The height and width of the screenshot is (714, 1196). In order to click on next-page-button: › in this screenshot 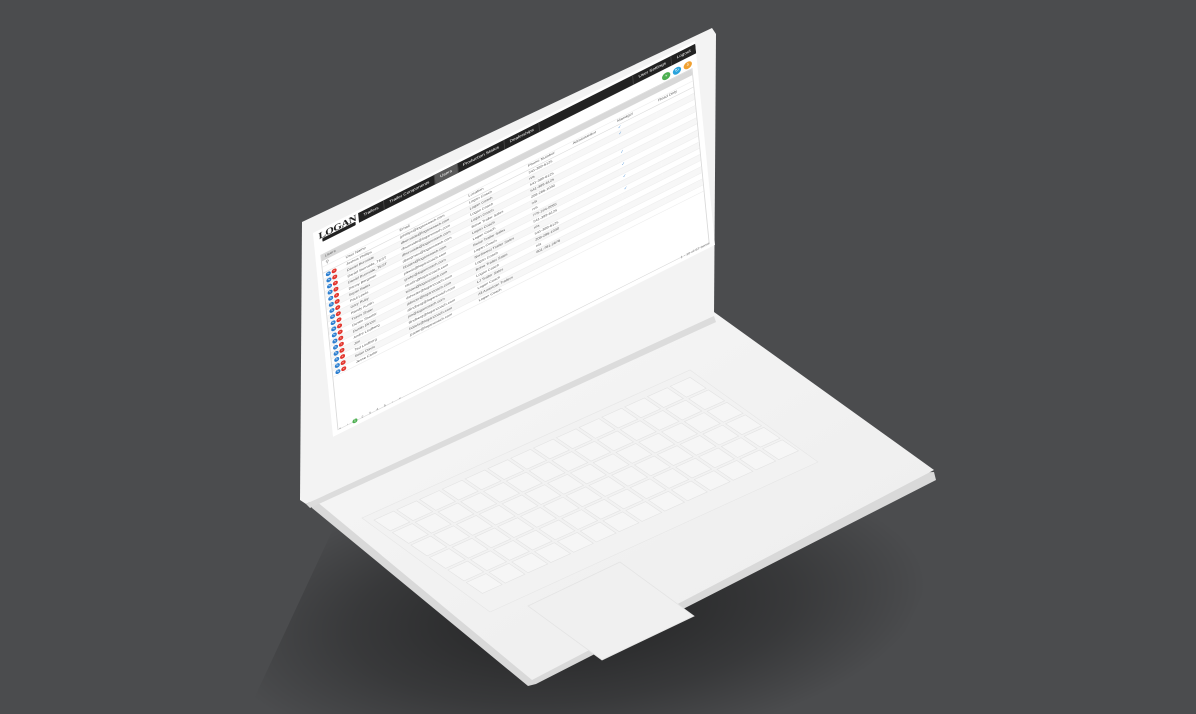, I will do `click(392, 402)`.